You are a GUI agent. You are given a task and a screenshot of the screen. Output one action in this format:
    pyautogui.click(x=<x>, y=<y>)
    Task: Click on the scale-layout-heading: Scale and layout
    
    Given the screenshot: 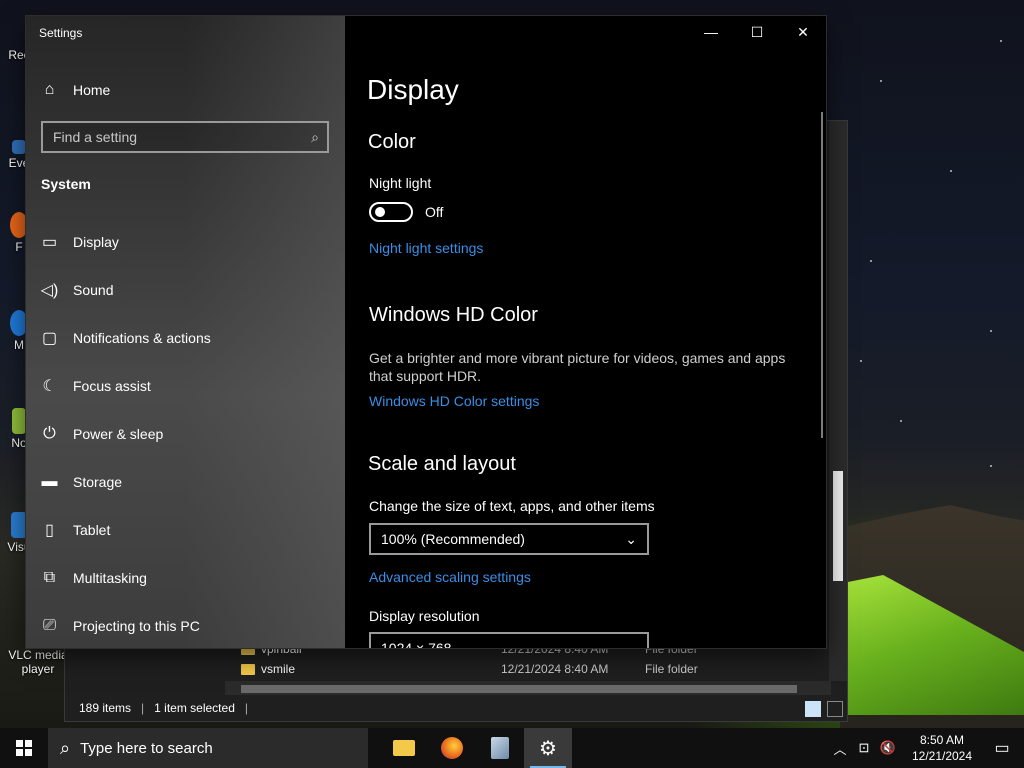 What is the action you would take?
    pyautogui.click(x=442, y=464)
    